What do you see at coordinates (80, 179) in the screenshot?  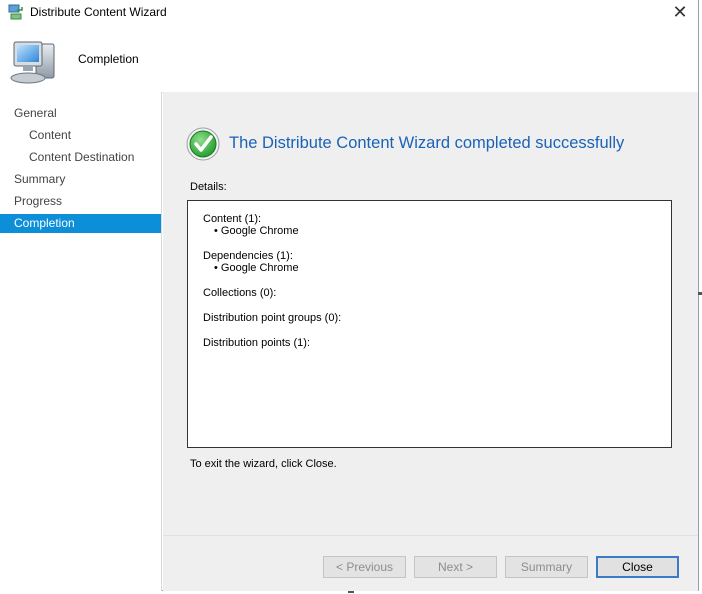 I see `nav-item-summary: Summary` at bounding box center [80, 179].